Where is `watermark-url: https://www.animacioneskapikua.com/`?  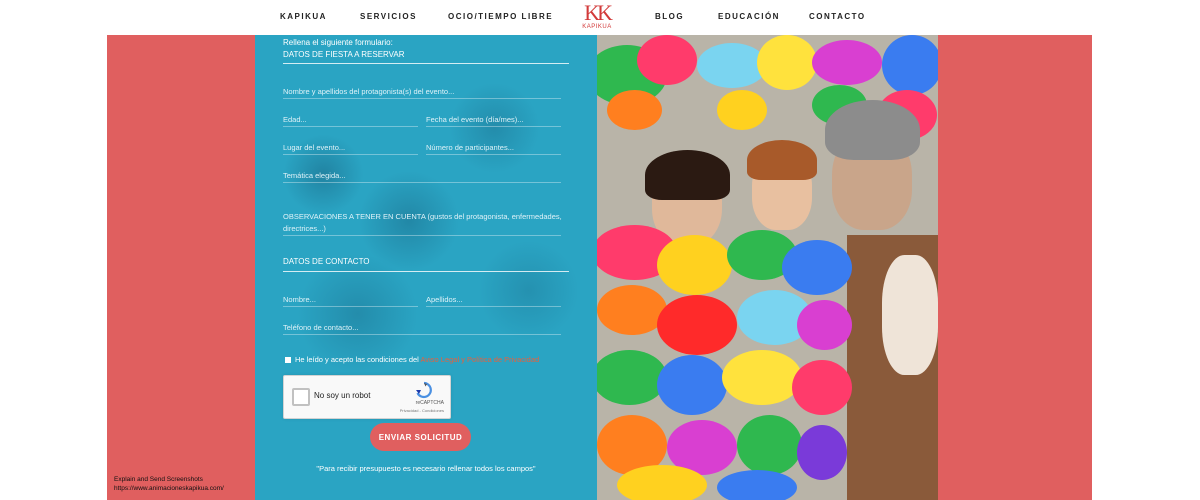 watermark-url: https://www.animacioneskapikua.com/ is located at coordinates (169, 488).